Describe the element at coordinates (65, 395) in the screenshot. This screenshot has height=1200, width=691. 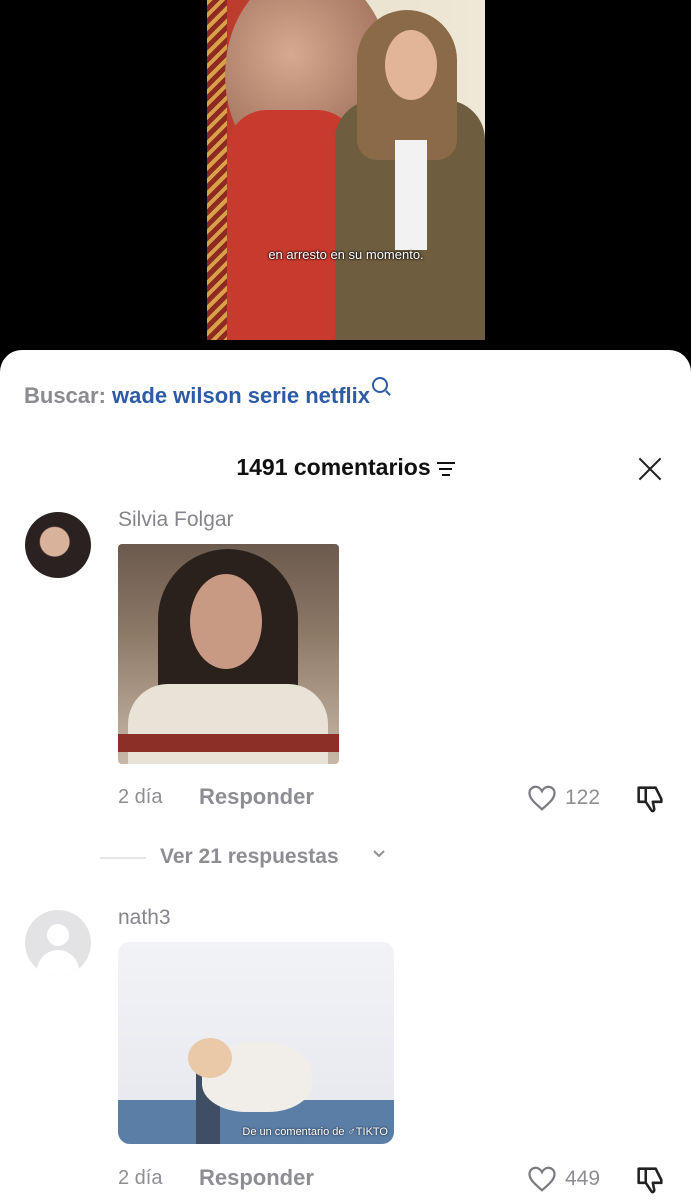
I see `search-prefix: Buscar:` at that location.